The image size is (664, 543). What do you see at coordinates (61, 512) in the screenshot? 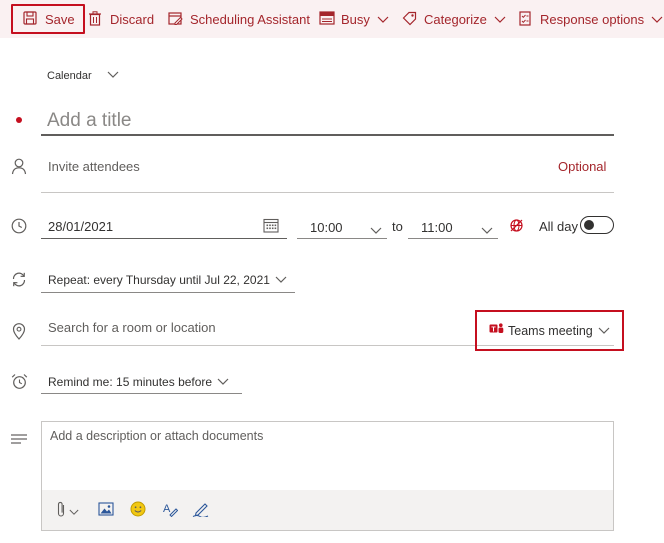
I see `paperclip-icon` at bounding box center [61, 512].